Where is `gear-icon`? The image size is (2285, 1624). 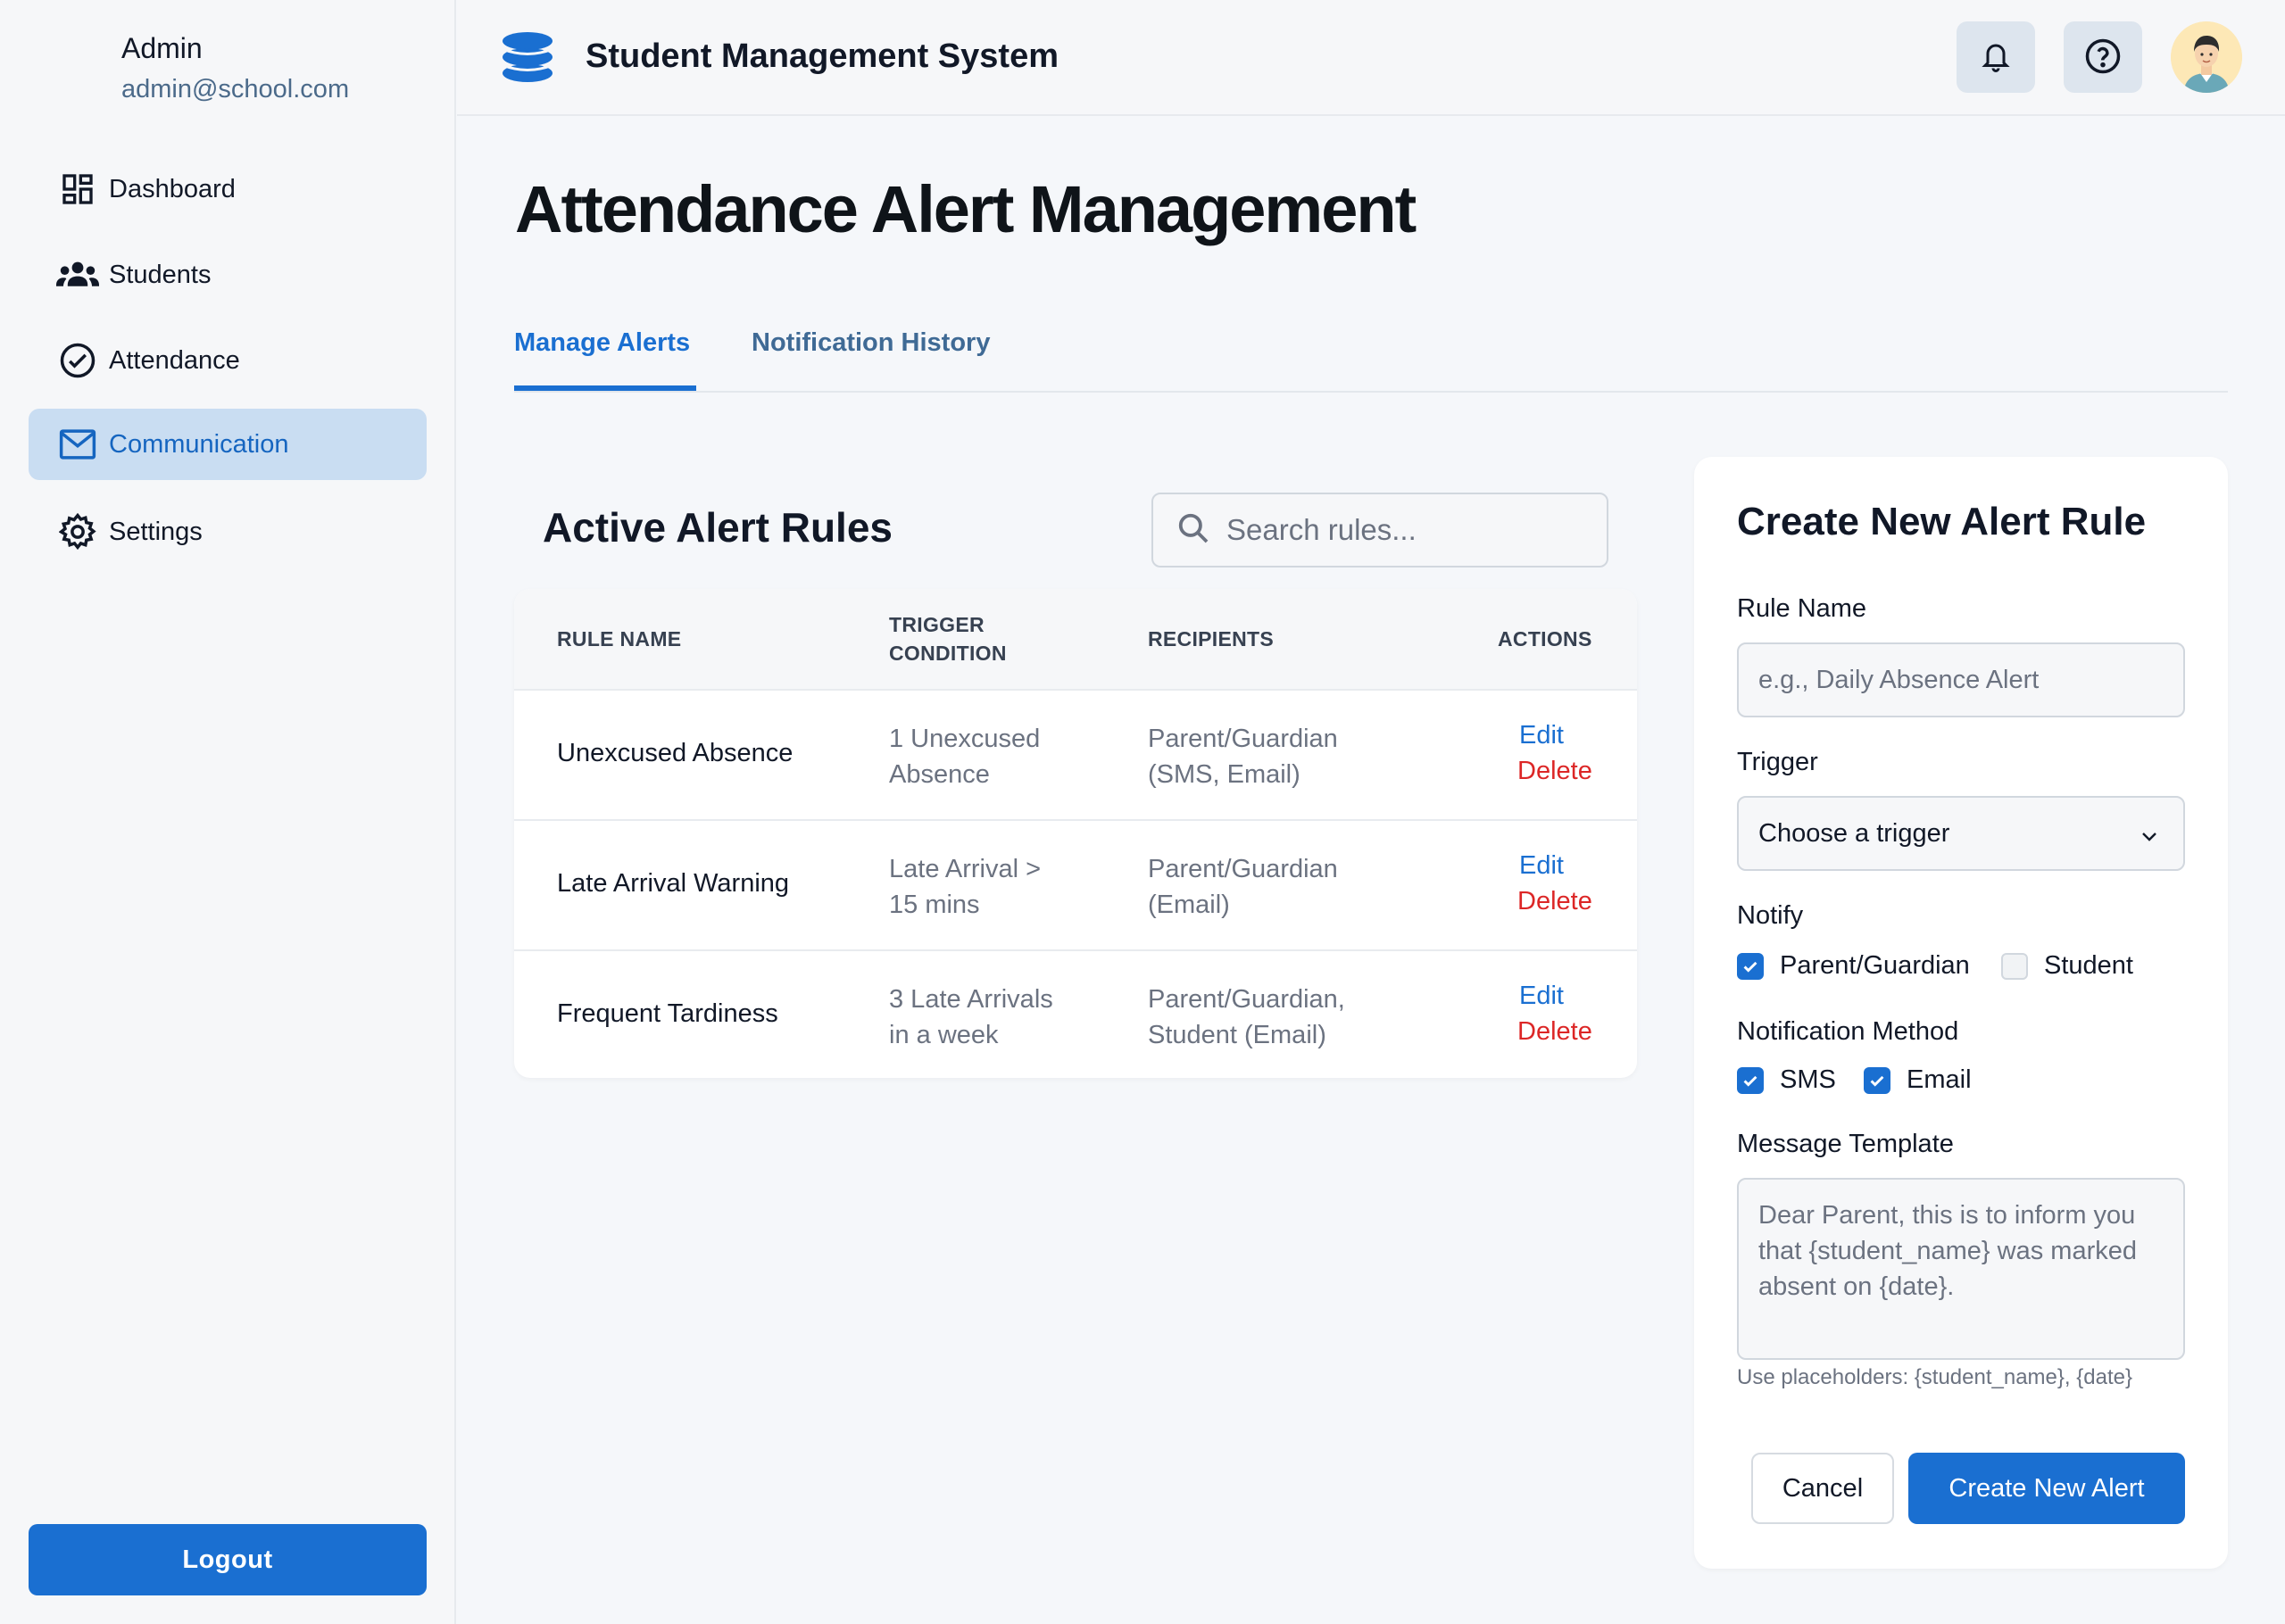
gear-icon is located at coordinates (71, 532).